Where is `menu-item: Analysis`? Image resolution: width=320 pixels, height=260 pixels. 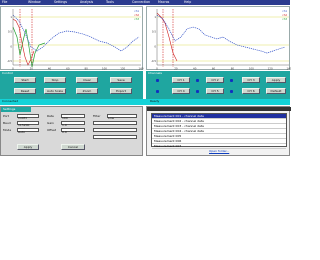
menu-item: Analysis is located at coordinates (86, 2).